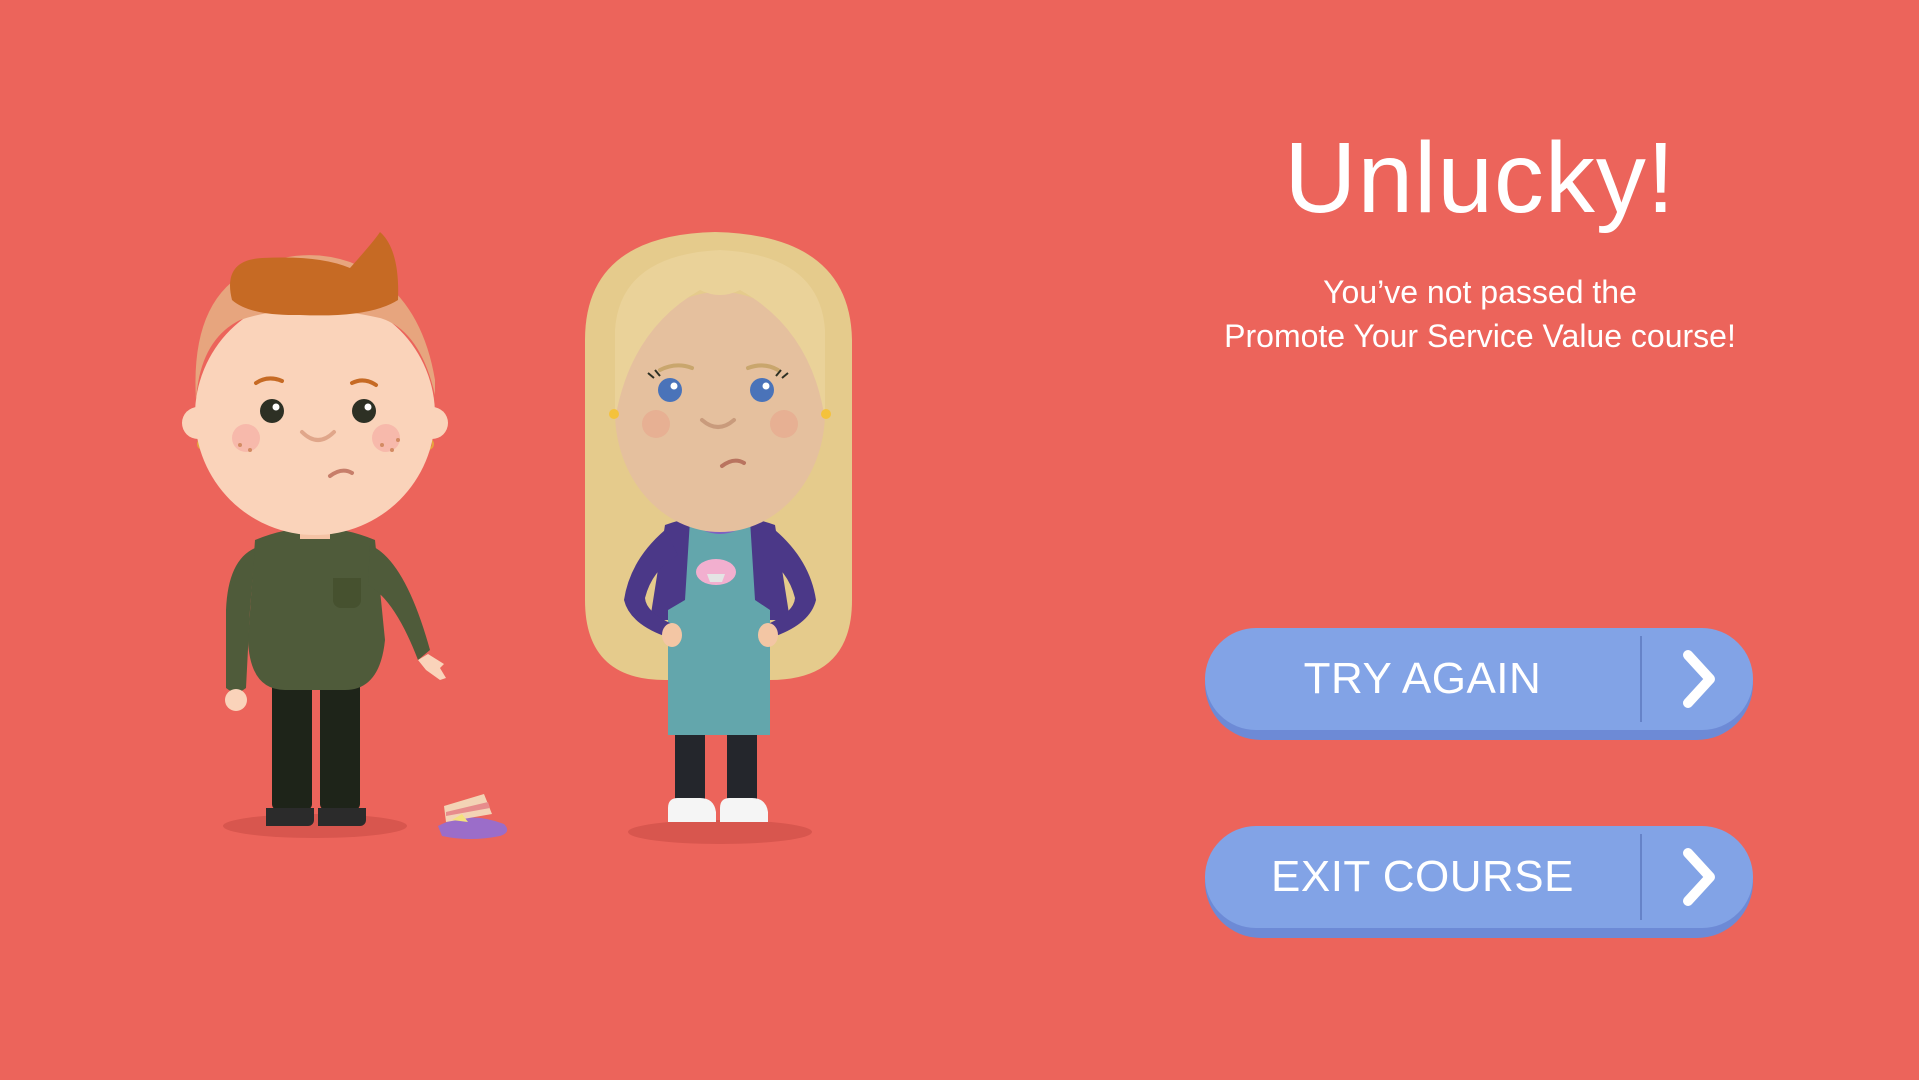 The height and width of the screenshot is (1080, 1919). Describe the element at coordinates (1480, 336) in the screenshot. I see `result-message-line-2: Promote Your Service Value course!` at that location.